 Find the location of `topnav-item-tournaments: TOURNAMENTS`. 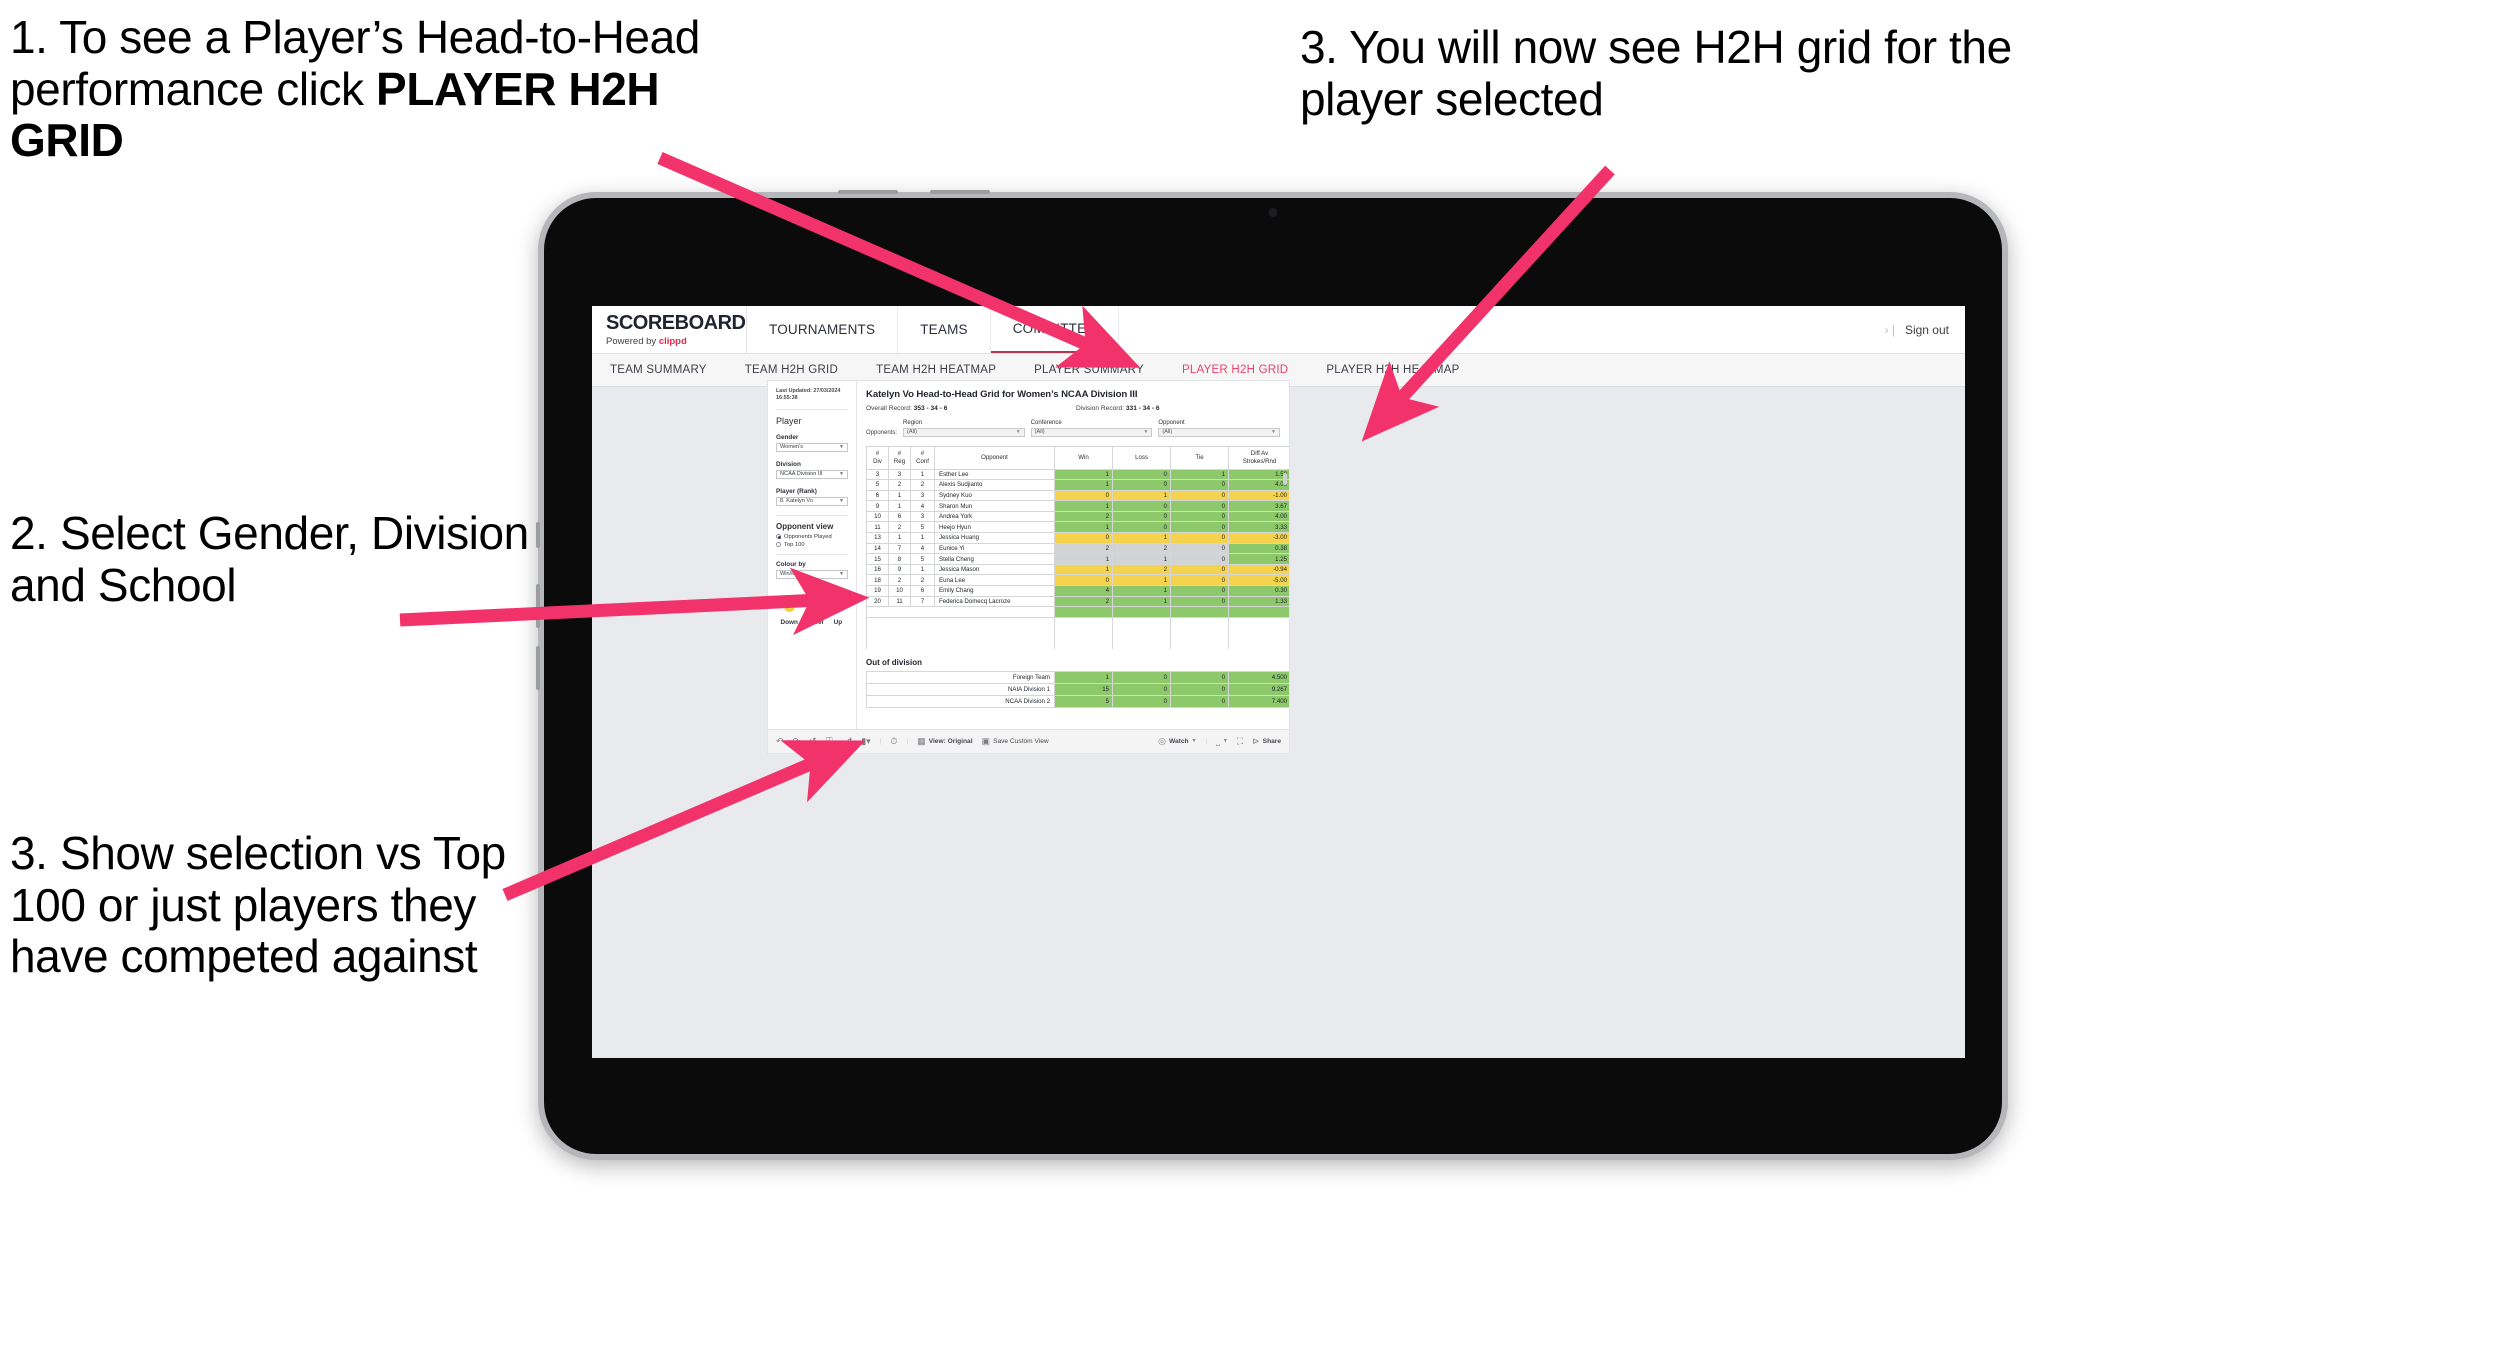

topnav-item-tournaments: TOURNAMENTS is located at coordinates (823, 329).